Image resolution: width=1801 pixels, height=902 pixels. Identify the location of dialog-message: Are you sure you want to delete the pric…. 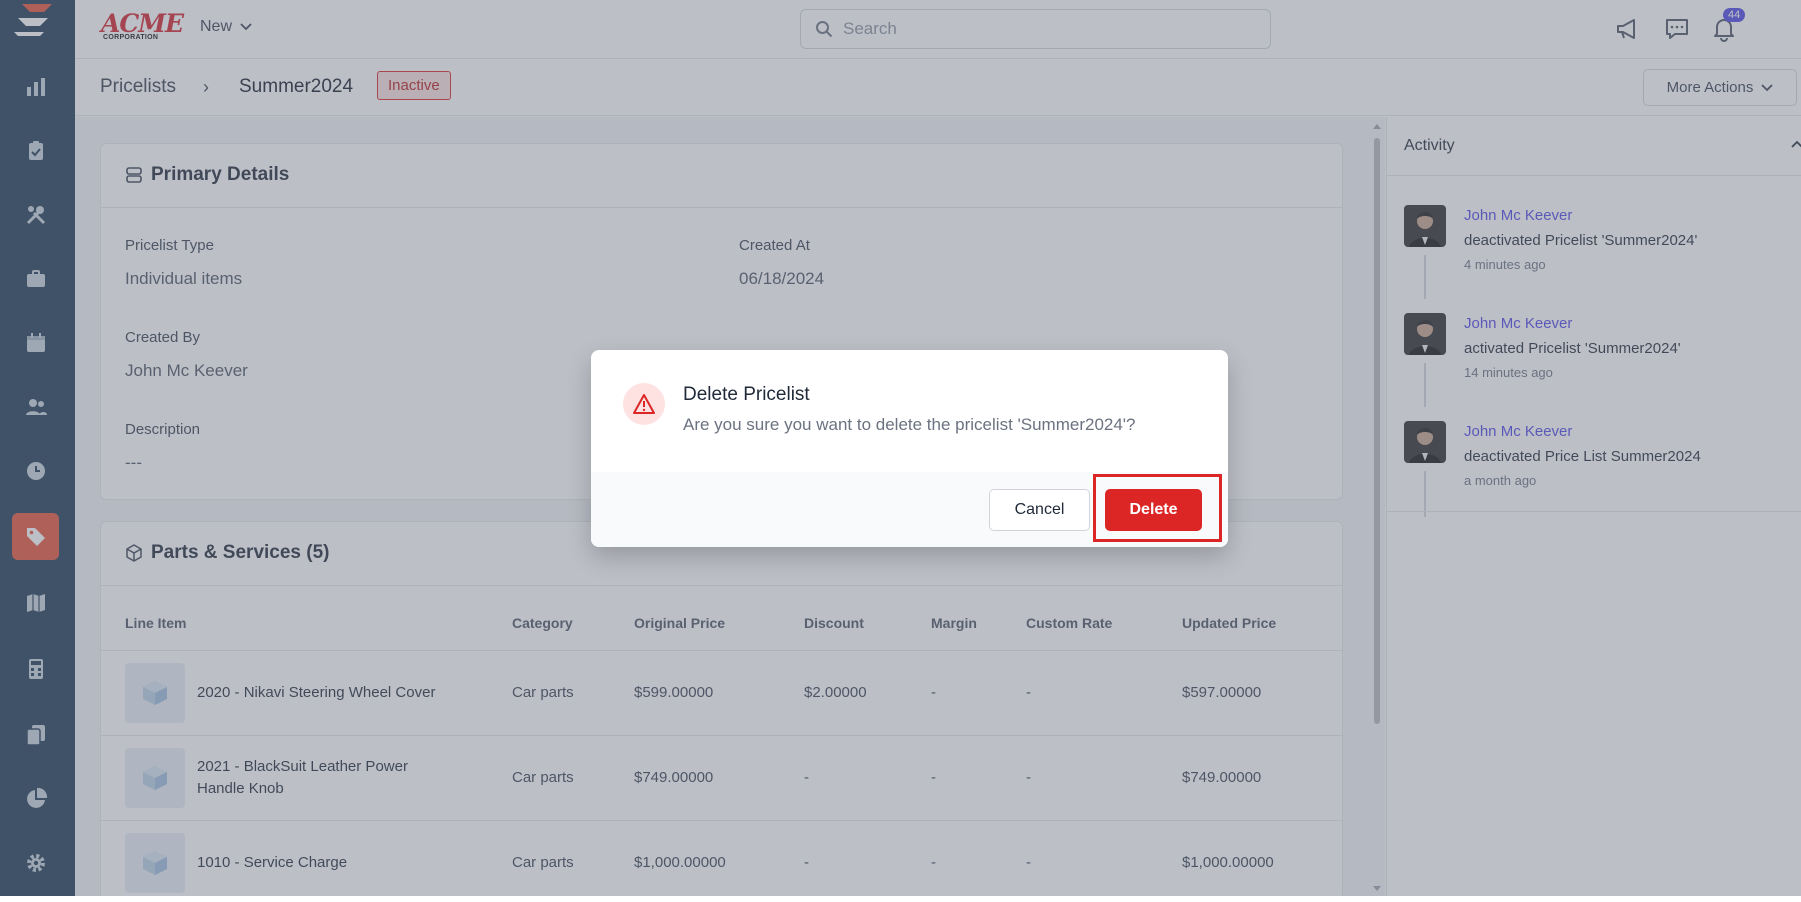
(909, 424).